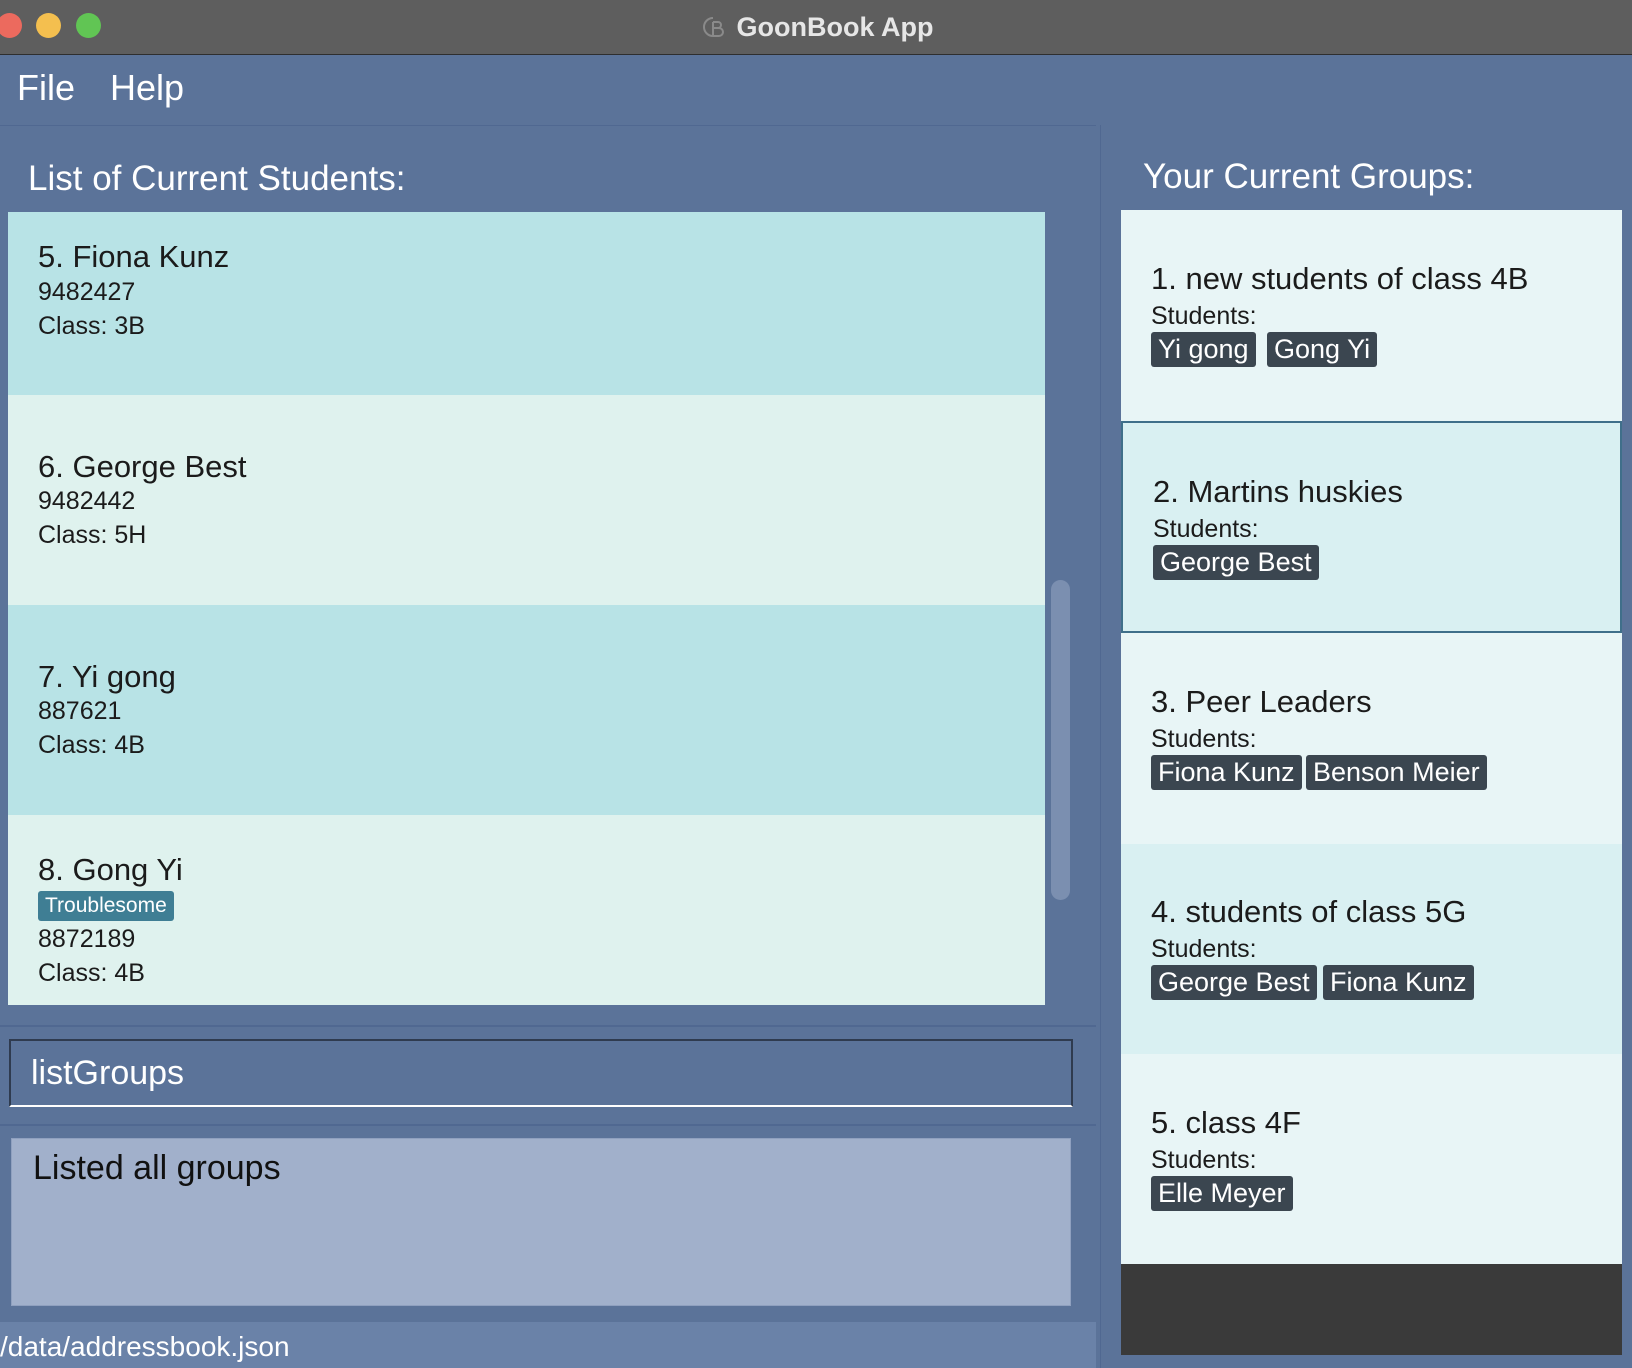 The width and height of the screenshot is (1632, 1368). I want to click on group-name: 3. Peer Leaders, so click(1261, 701).